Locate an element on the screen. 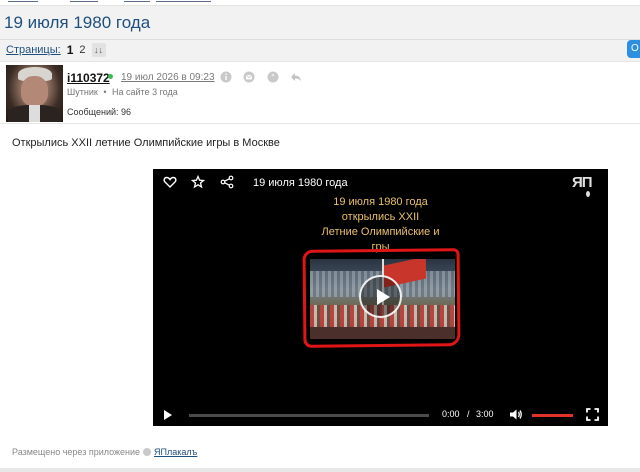 This screenshot has height=472, width=640. pagination: Страницы: 1 2 ↓↓ is located at coordinates (56, 50).